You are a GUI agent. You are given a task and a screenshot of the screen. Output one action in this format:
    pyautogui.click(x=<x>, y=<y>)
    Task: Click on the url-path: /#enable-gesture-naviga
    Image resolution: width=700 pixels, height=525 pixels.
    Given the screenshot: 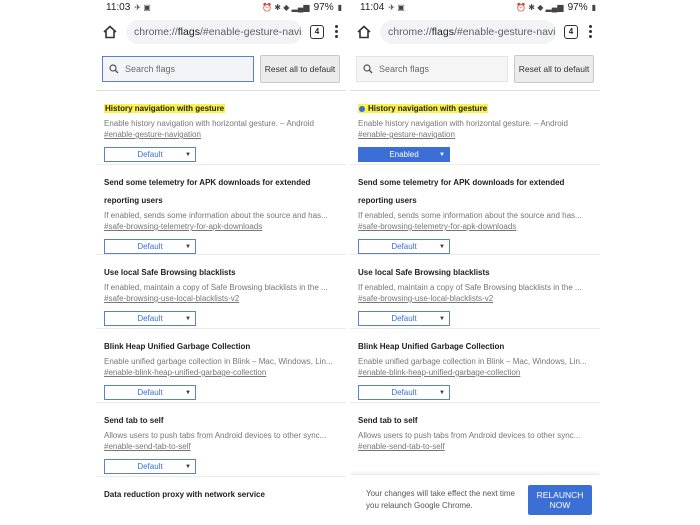 What is the action you would take?
    pyautogui.click(x=504, y=31)
    